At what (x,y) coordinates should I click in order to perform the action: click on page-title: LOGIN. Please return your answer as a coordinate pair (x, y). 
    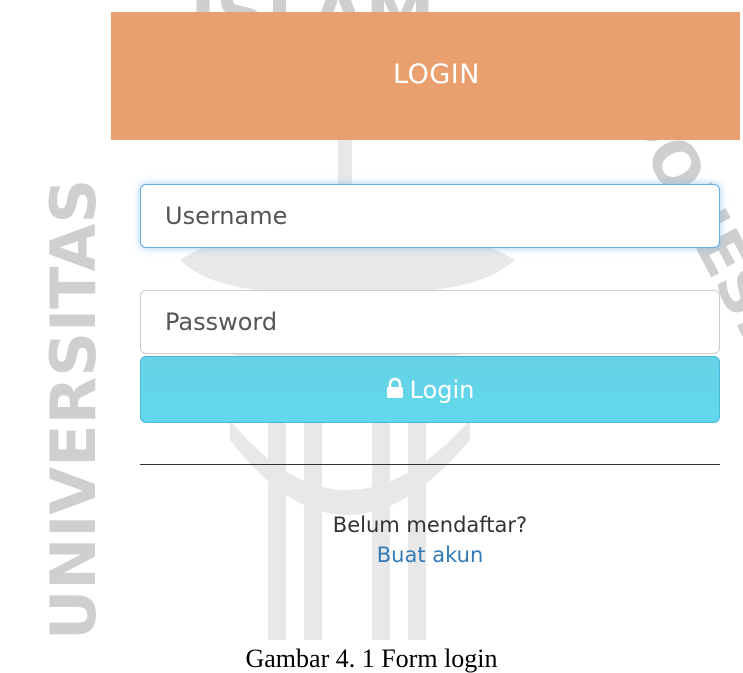
    Looking at the image, I should click on (436, 74).